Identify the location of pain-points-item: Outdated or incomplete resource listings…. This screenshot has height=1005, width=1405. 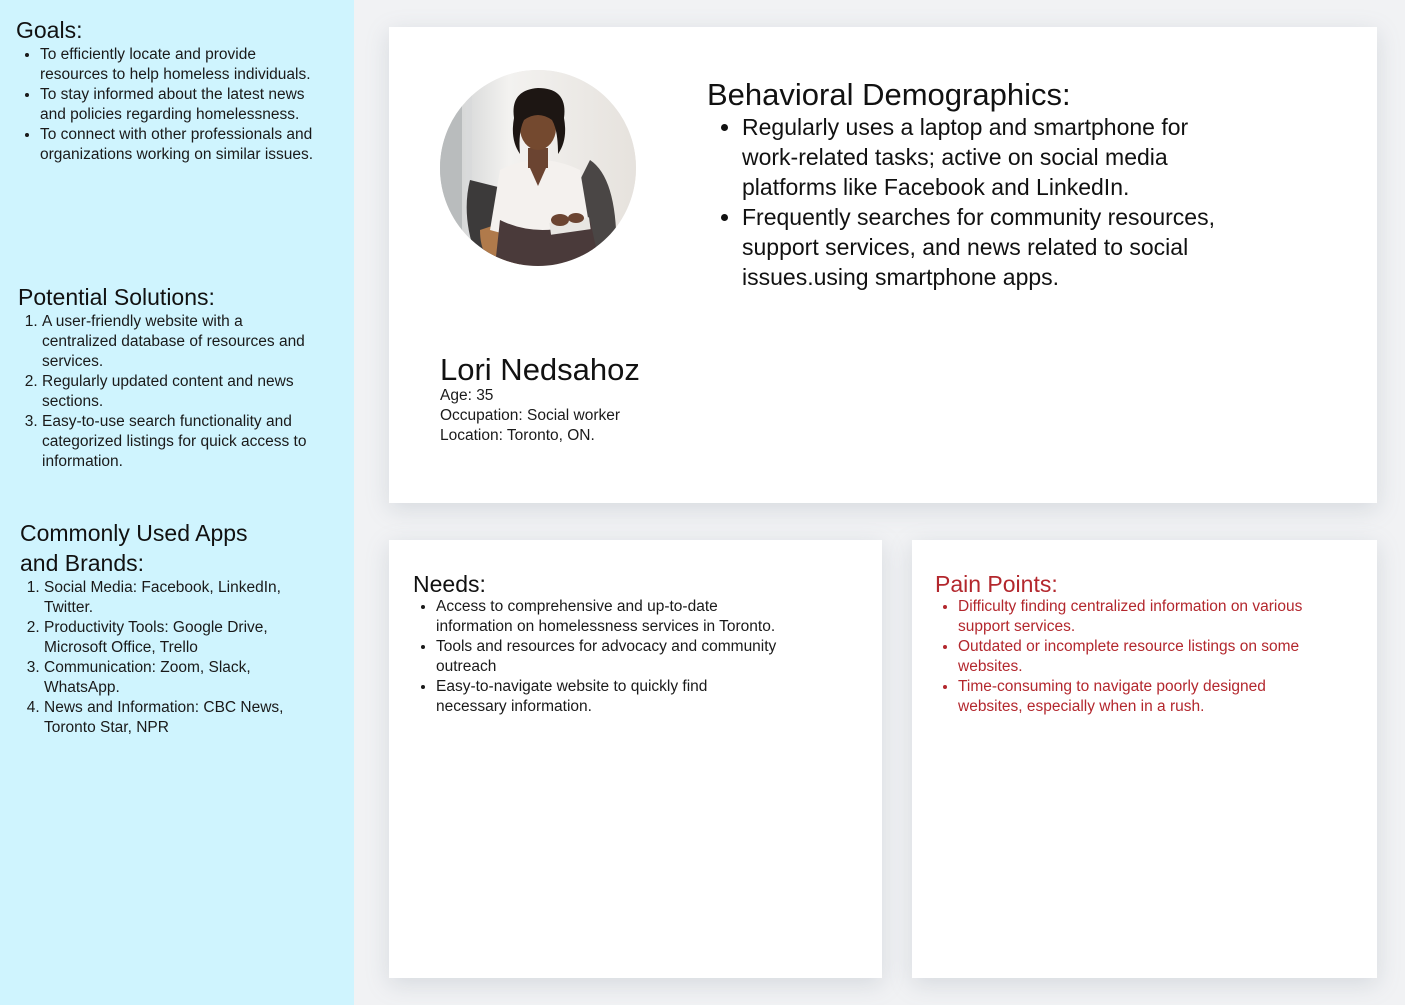
(1130, 657).